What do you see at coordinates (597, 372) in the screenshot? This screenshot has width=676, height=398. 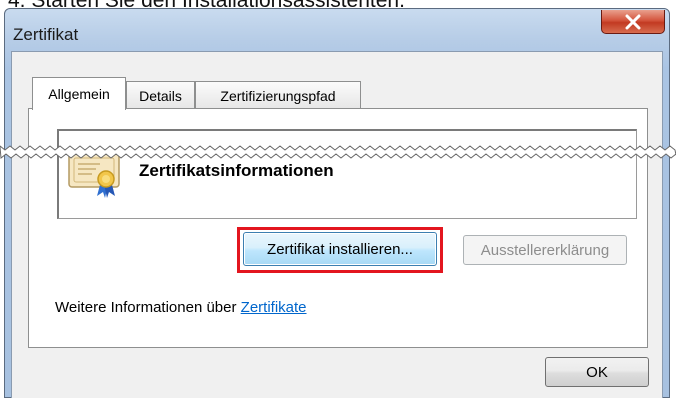 I see `ok-button: OK` at bounding box center [597, 372].